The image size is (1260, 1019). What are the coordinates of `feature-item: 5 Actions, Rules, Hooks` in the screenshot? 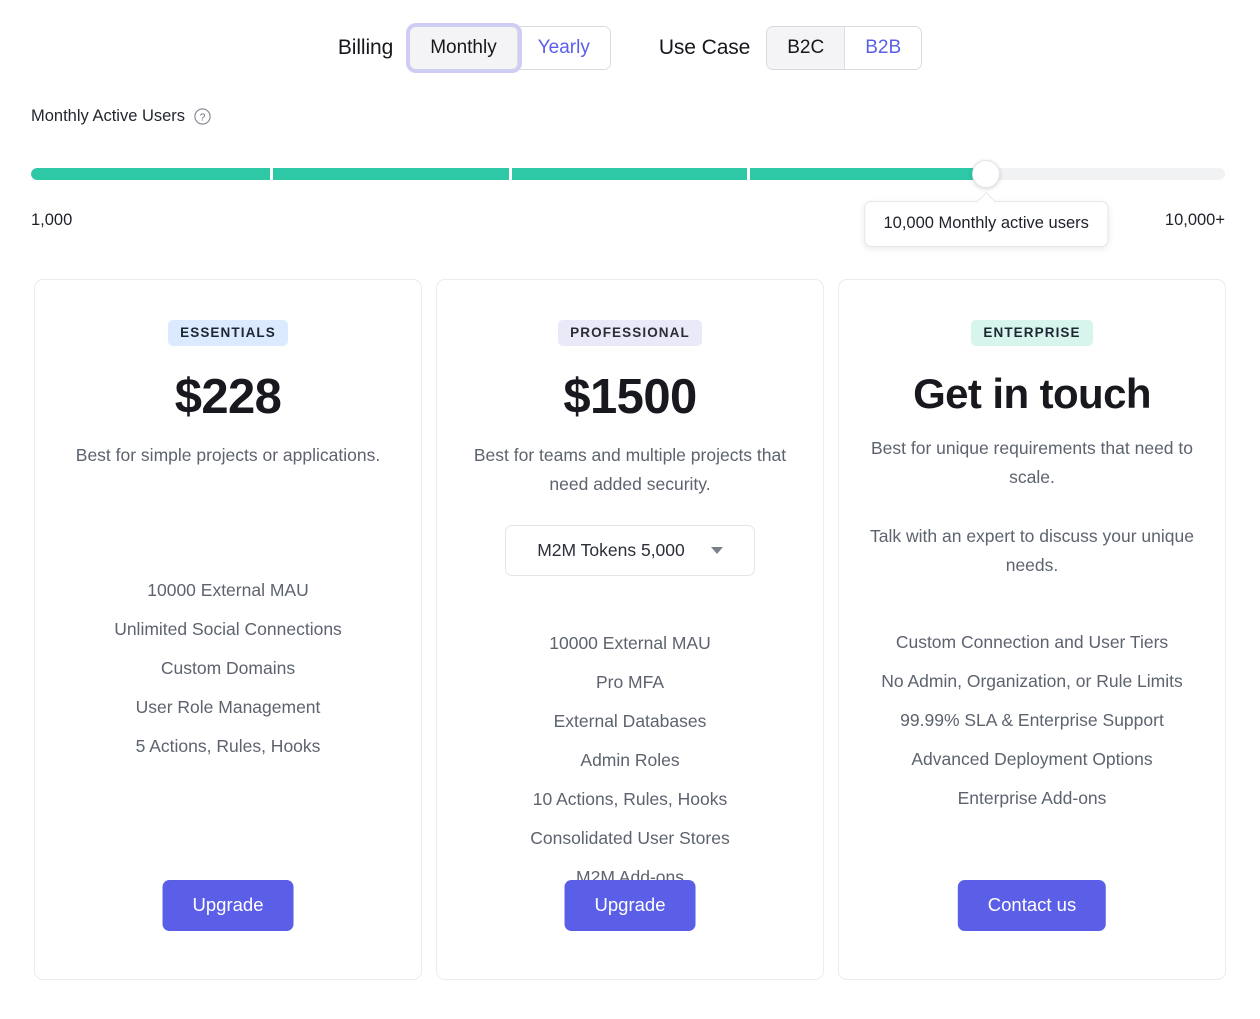 It's located at (228, 746).